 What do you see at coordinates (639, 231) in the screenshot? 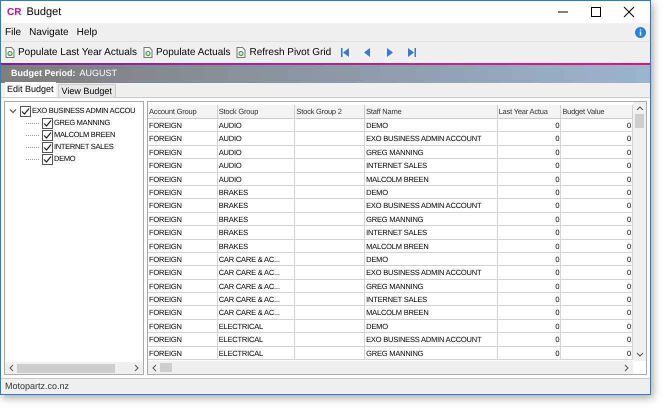
I see `vertical-scrollbar` at bounding box center [639, 231].